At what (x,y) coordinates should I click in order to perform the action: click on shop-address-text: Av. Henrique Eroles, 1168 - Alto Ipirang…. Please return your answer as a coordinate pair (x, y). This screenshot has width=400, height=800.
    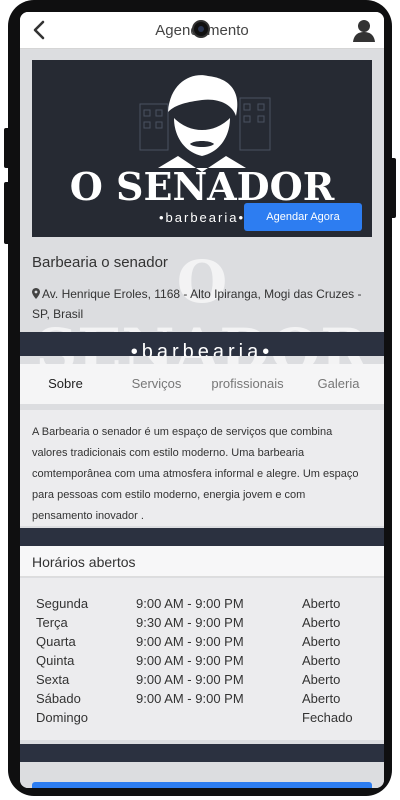
    Looking at the image, I should click on (197, 304).